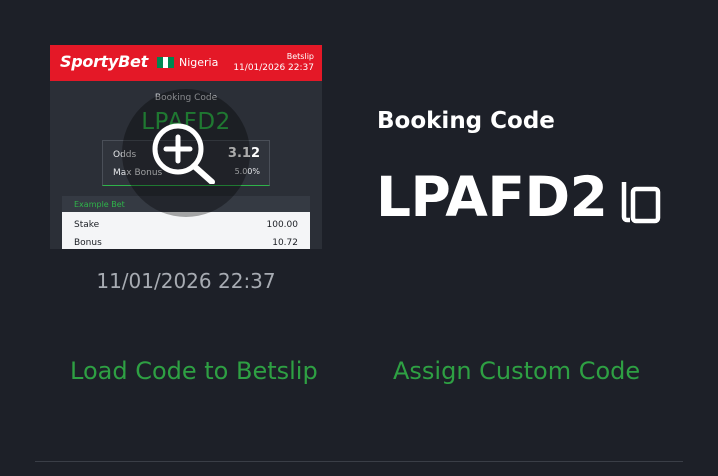  I want to click on preview-timestamp: 11/01/2026 22:37, so click(186, 281).